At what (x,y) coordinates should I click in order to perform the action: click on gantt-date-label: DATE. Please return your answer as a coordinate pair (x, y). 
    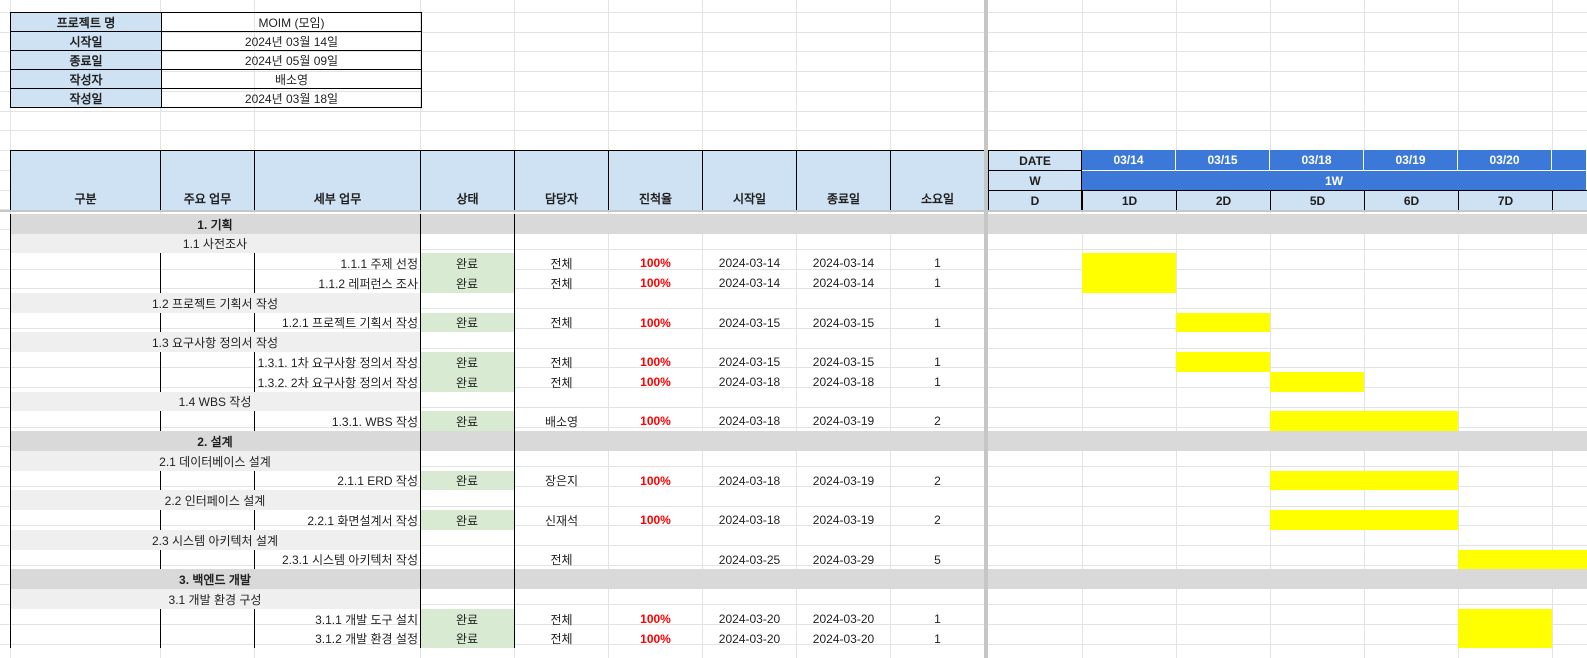
    Looking at the image, I should click on (1035, 160).